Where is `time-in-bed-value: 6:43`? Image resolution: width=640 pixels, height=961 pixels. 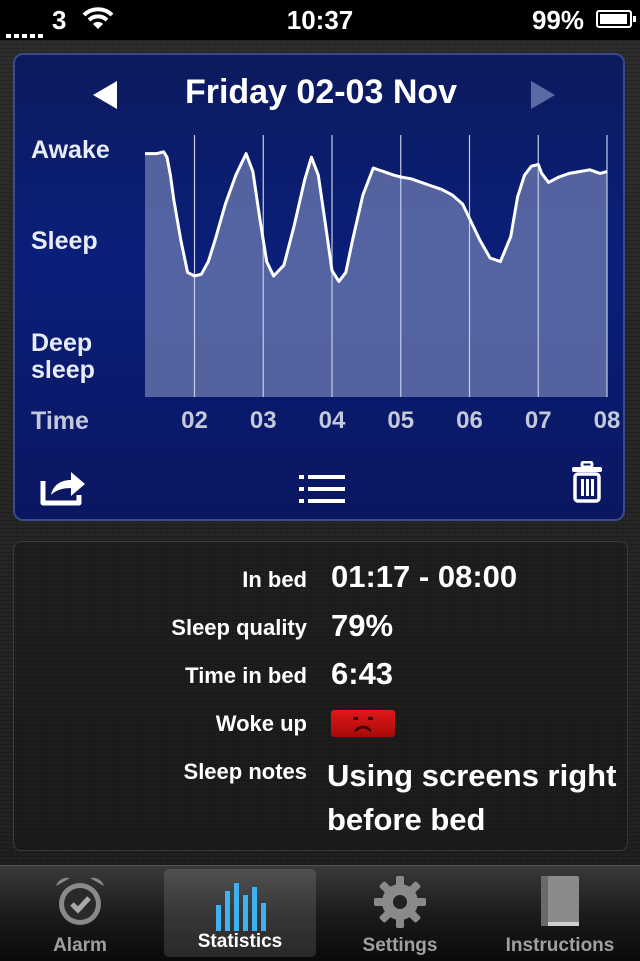 time-in-bed-value: 6:43 is located at coordinates (362, 673).